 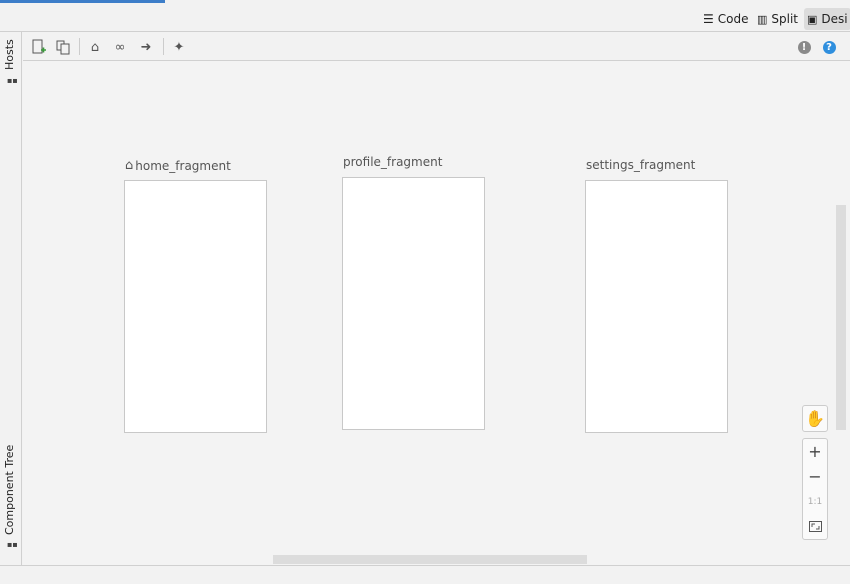 I want to click on zoom-in-button: +, so click(x=815, y=451).